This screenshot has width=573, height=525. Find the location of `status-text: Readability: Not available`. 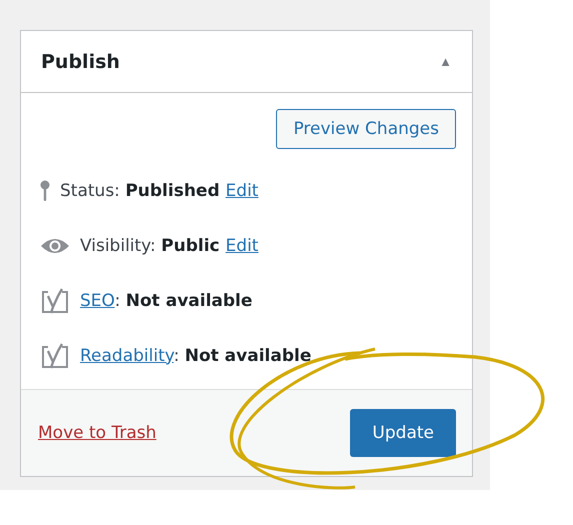

status-text: Readability: Not available is located at coordinates (196, 356).